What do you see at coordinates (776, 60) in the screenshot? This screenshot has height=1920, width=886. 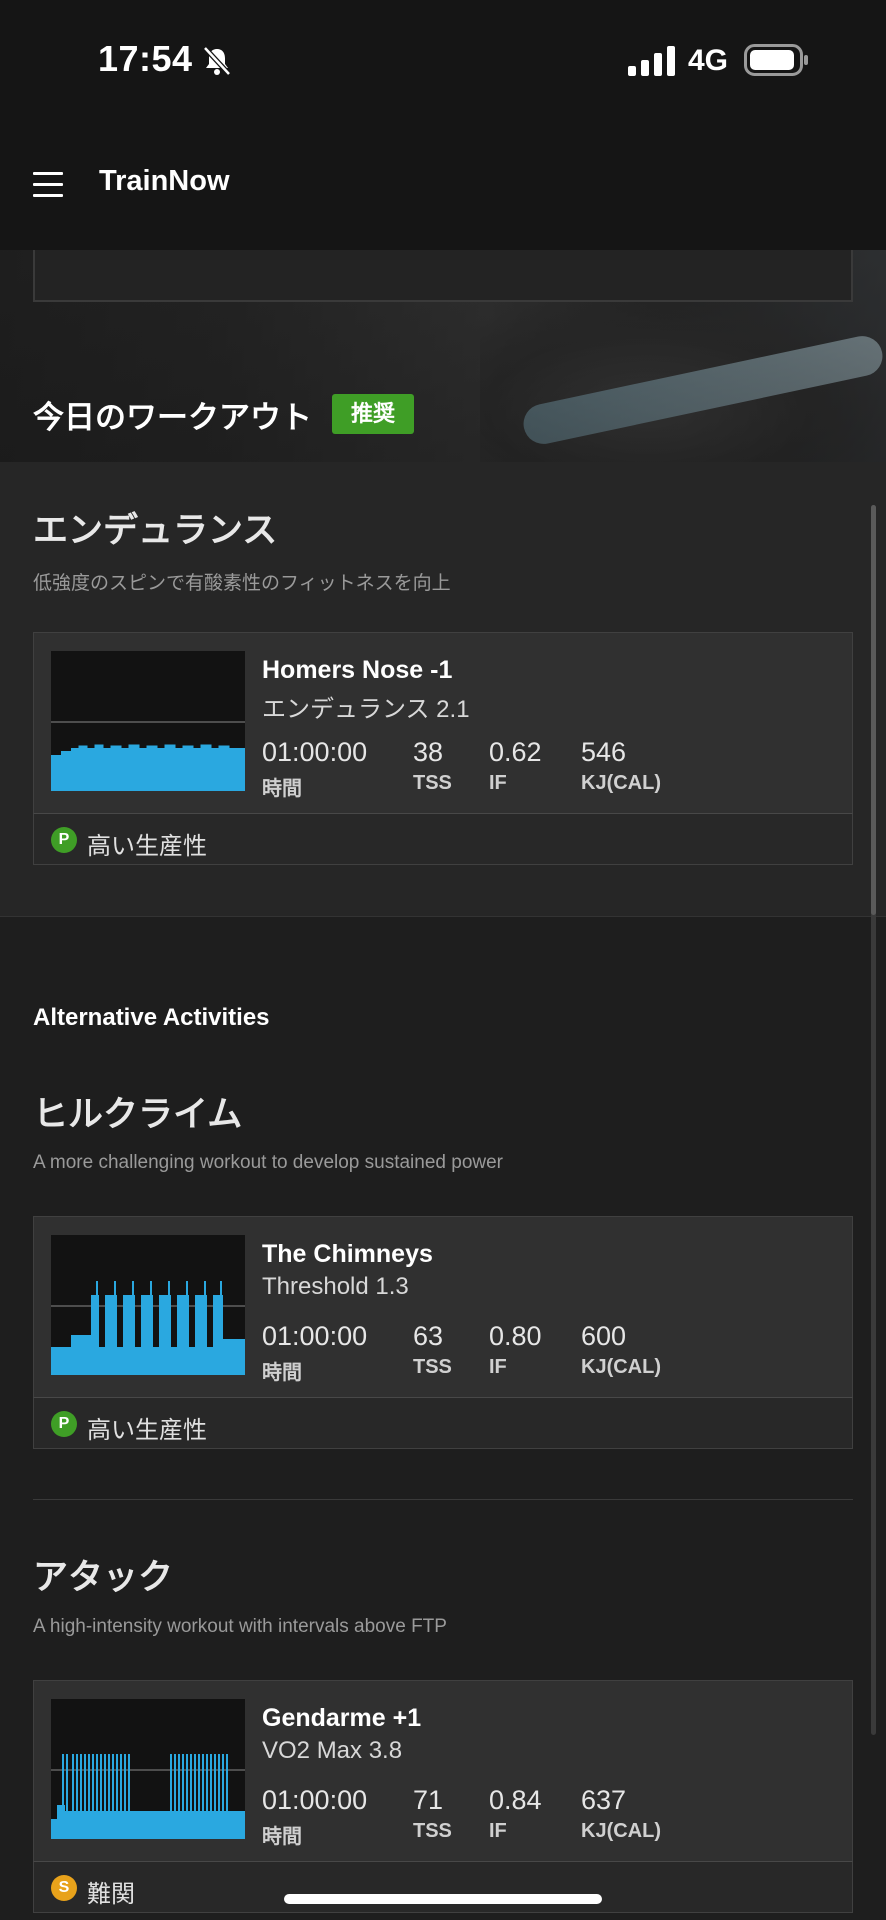 I see `battery-icon` at bounding box center [776, 60].